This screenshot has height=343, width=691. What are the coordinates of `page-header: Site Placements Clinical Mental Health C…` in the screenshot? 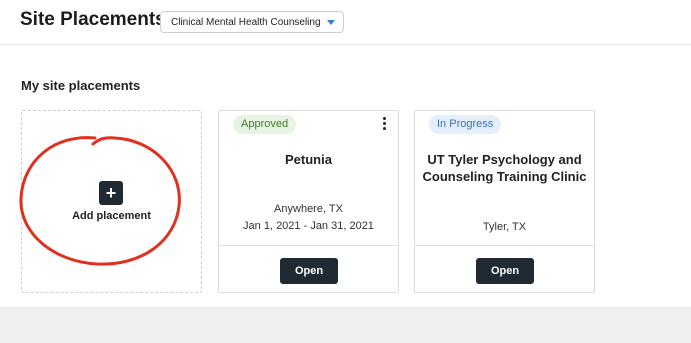 It's located at (345, 22).